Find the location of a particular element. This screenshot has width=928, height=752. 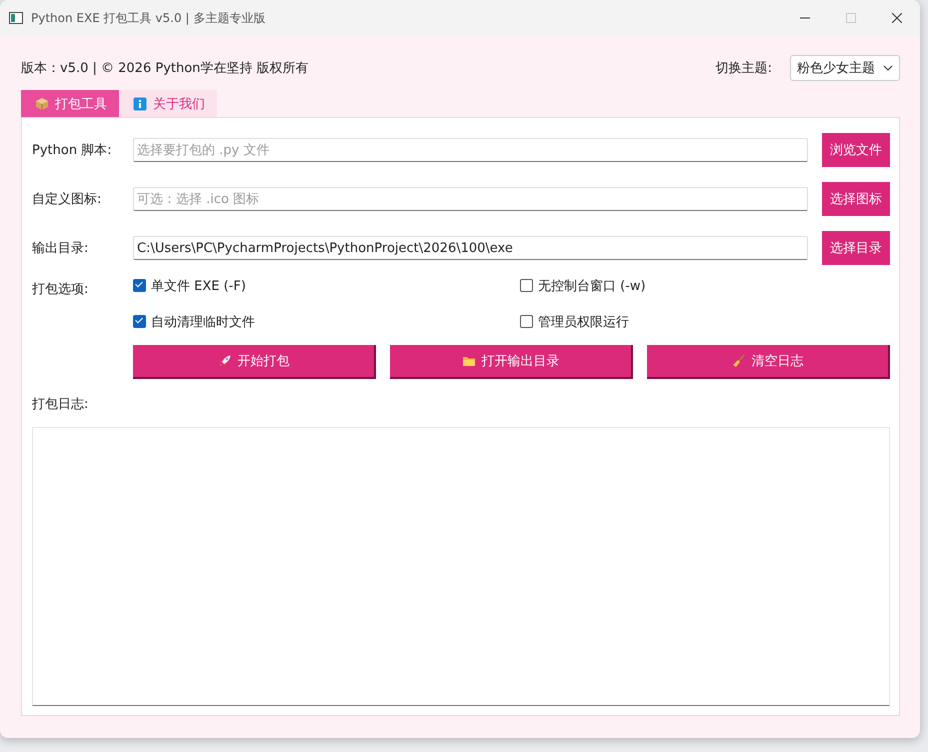

tab: 打包工具 is located at coordinates (70, 103).